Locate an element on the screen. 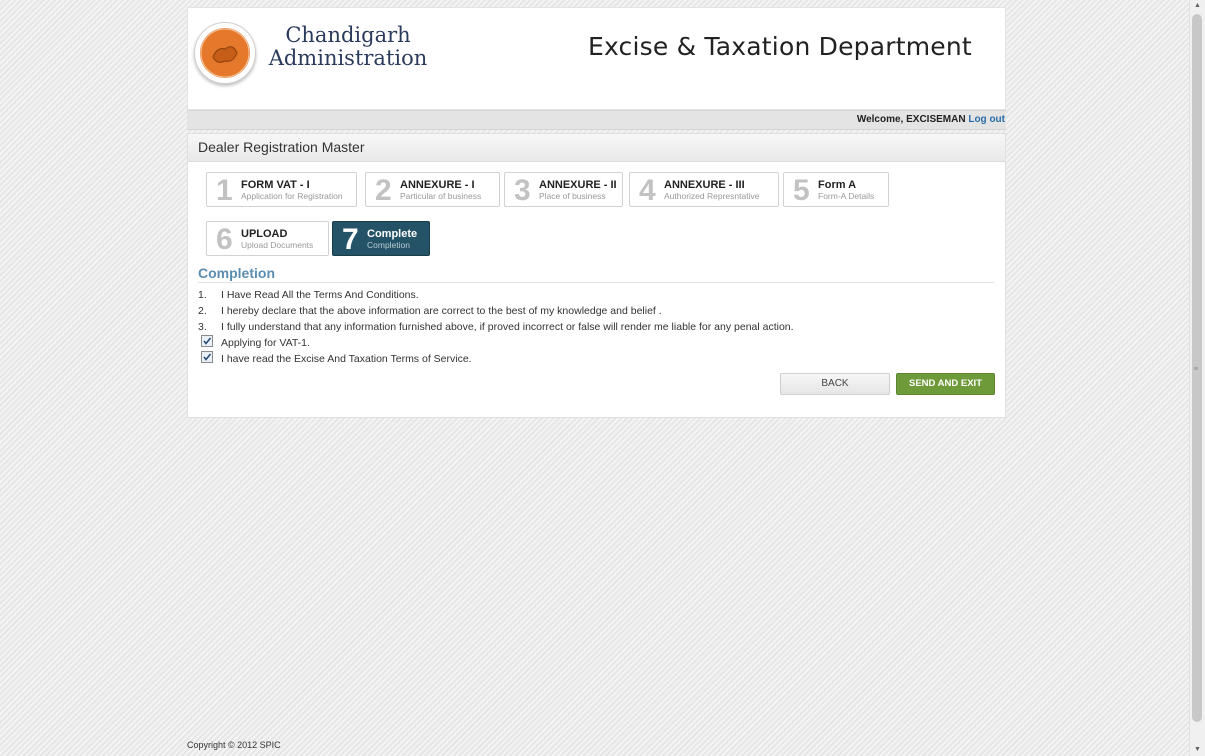 This screenshot has width=1205, height=756. term-number: 2. is located at coordinates (202, 311).